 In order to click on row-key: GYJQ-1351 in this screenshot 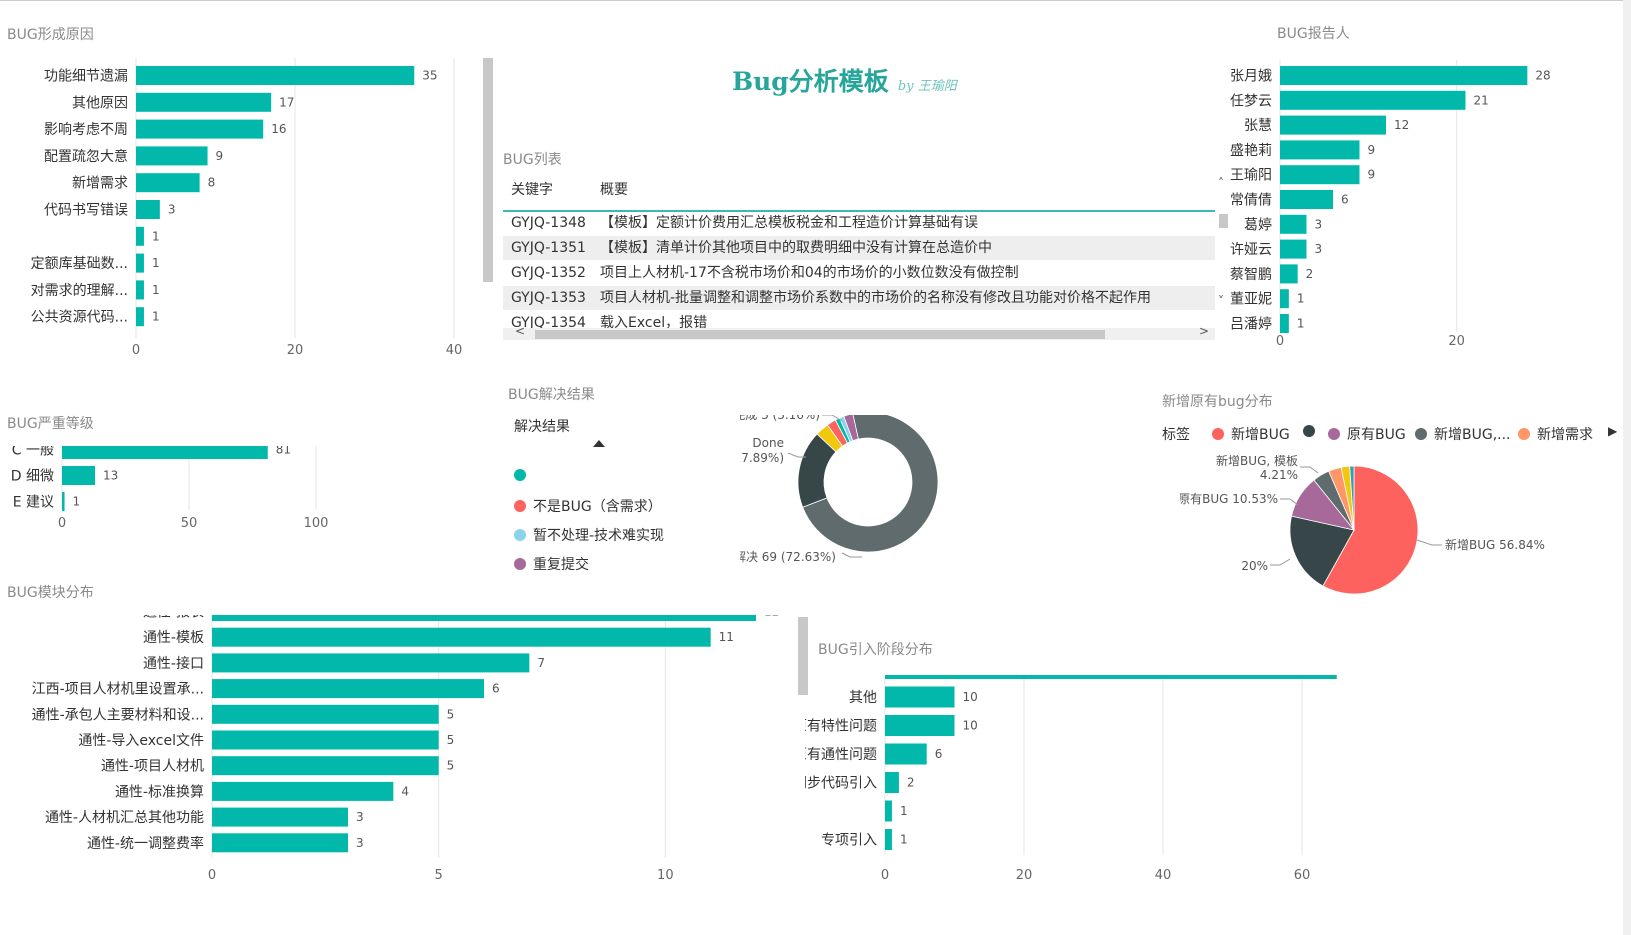, I will do `click(548, 248)`.